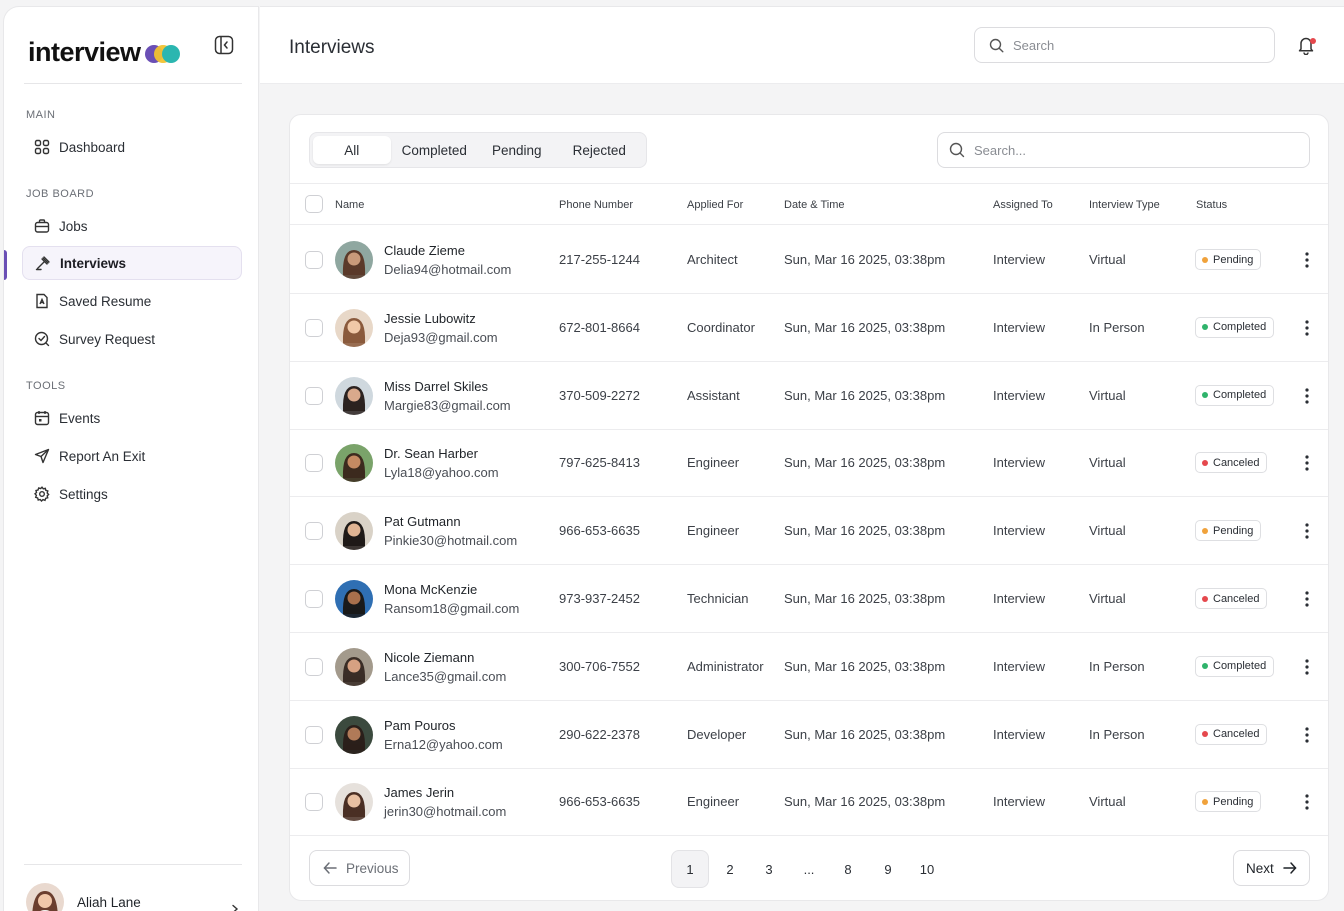 This screenshot has width=1344, height=911. Describe the element at coordinates (730, 869) in the screenshot. I see `page-2: 2` at that location.